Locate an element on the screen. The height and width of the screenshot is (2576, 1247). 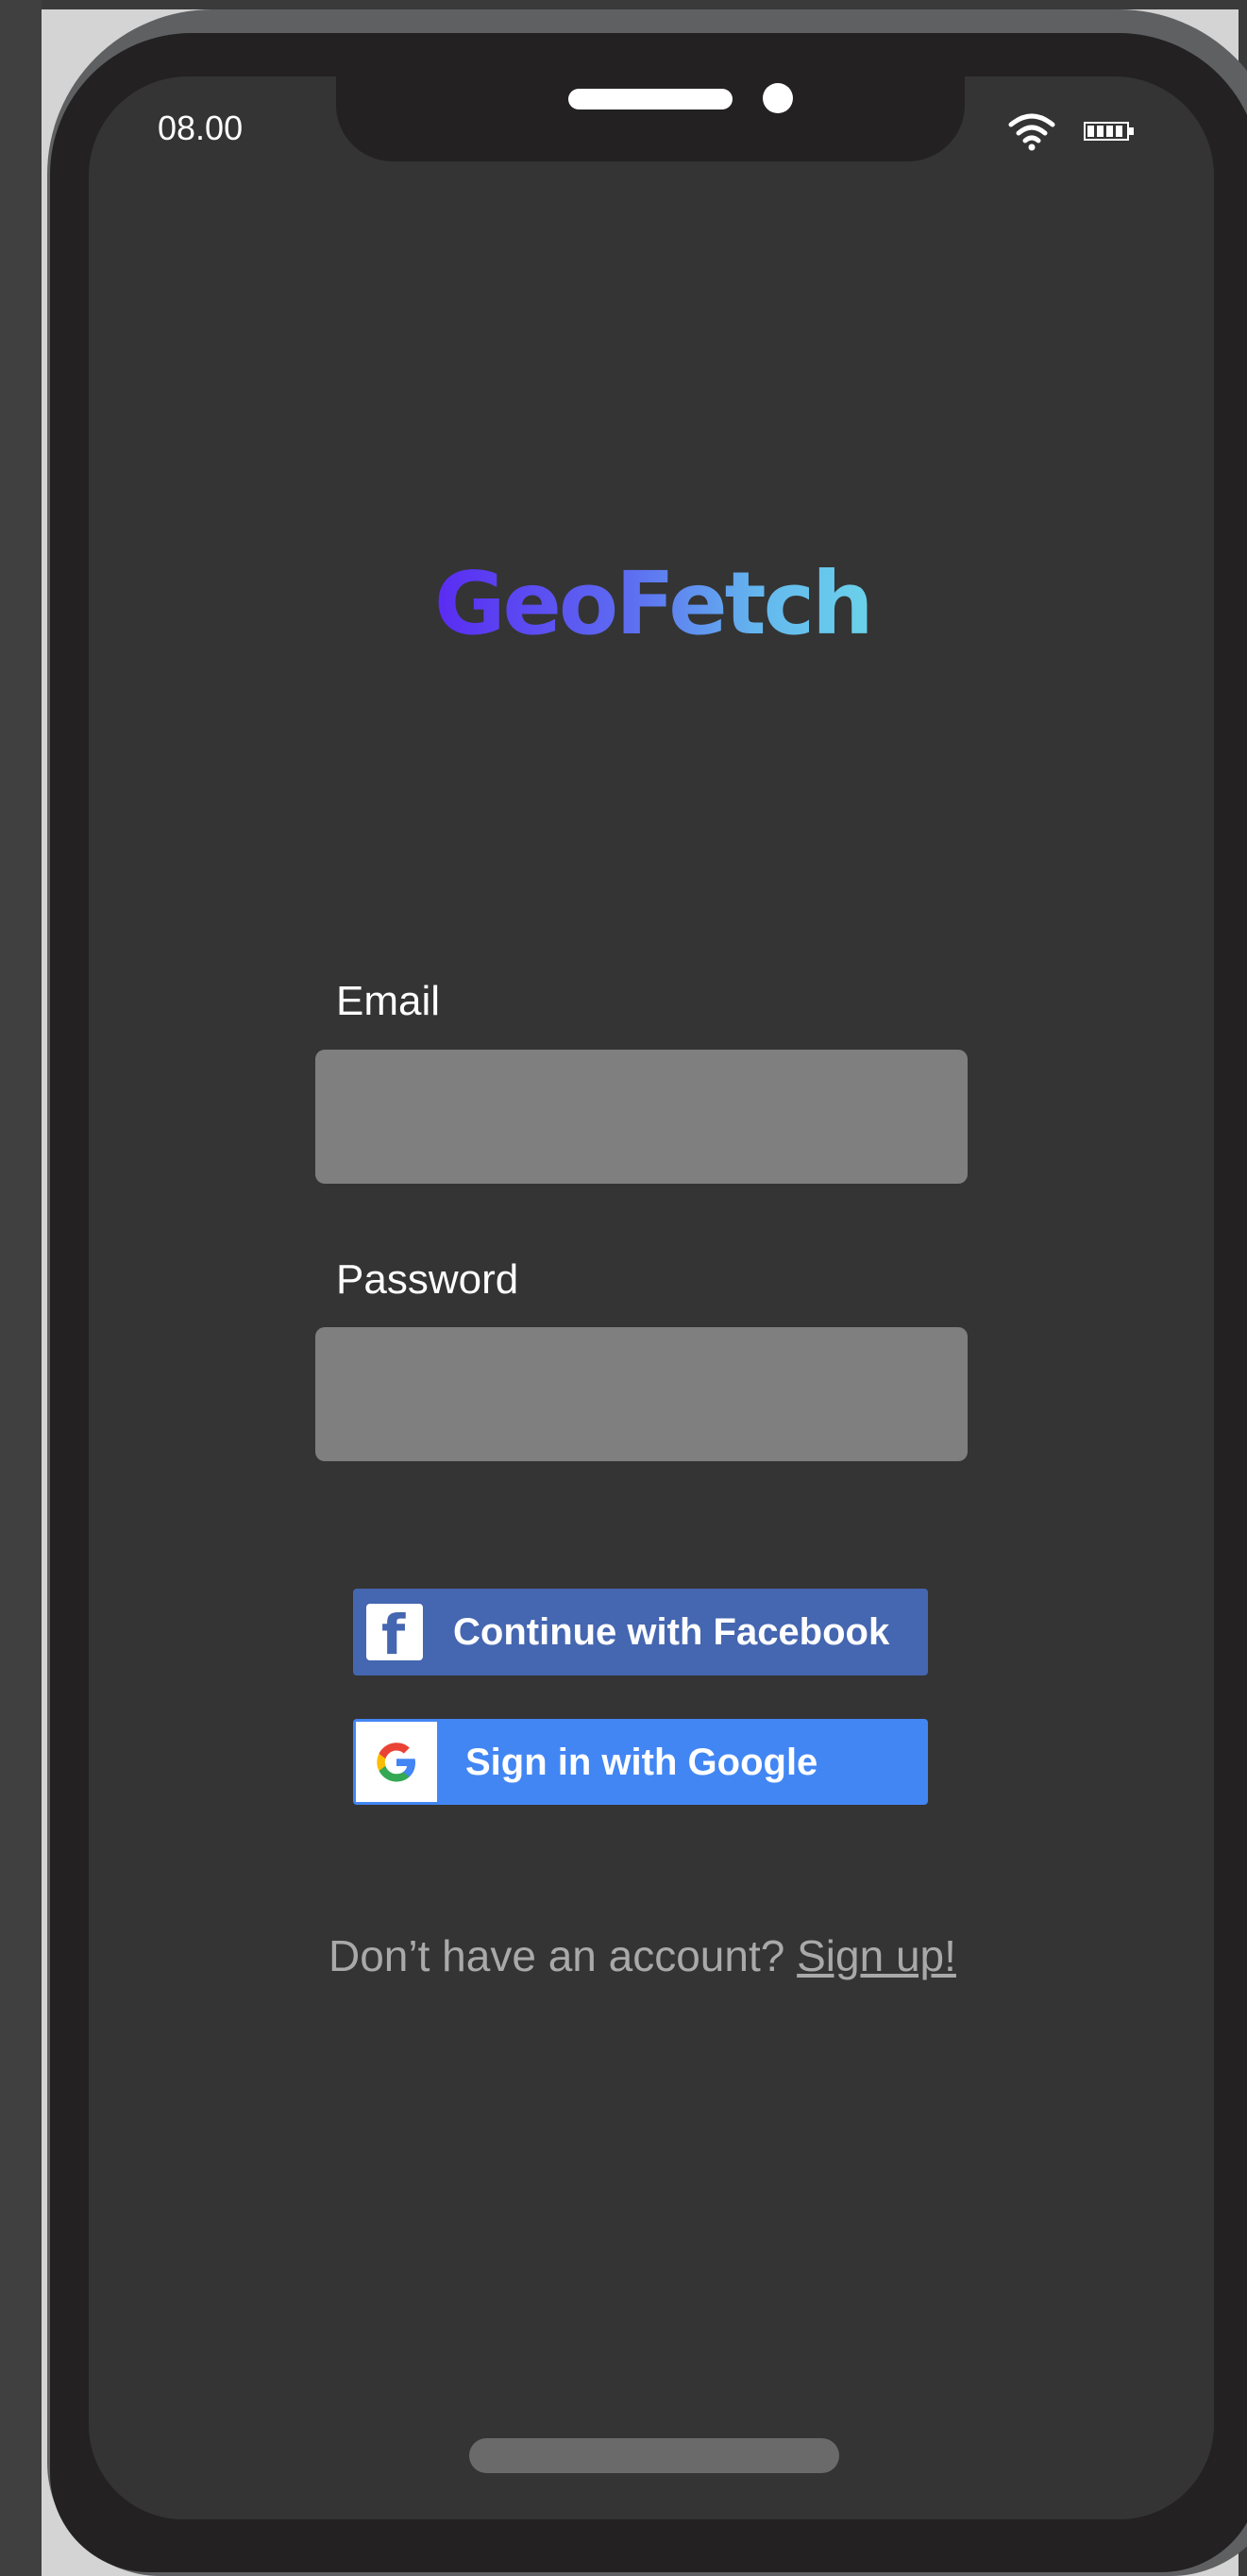
facebook-button-label: Continue with Facebook is located at coordinates (671, 1632).